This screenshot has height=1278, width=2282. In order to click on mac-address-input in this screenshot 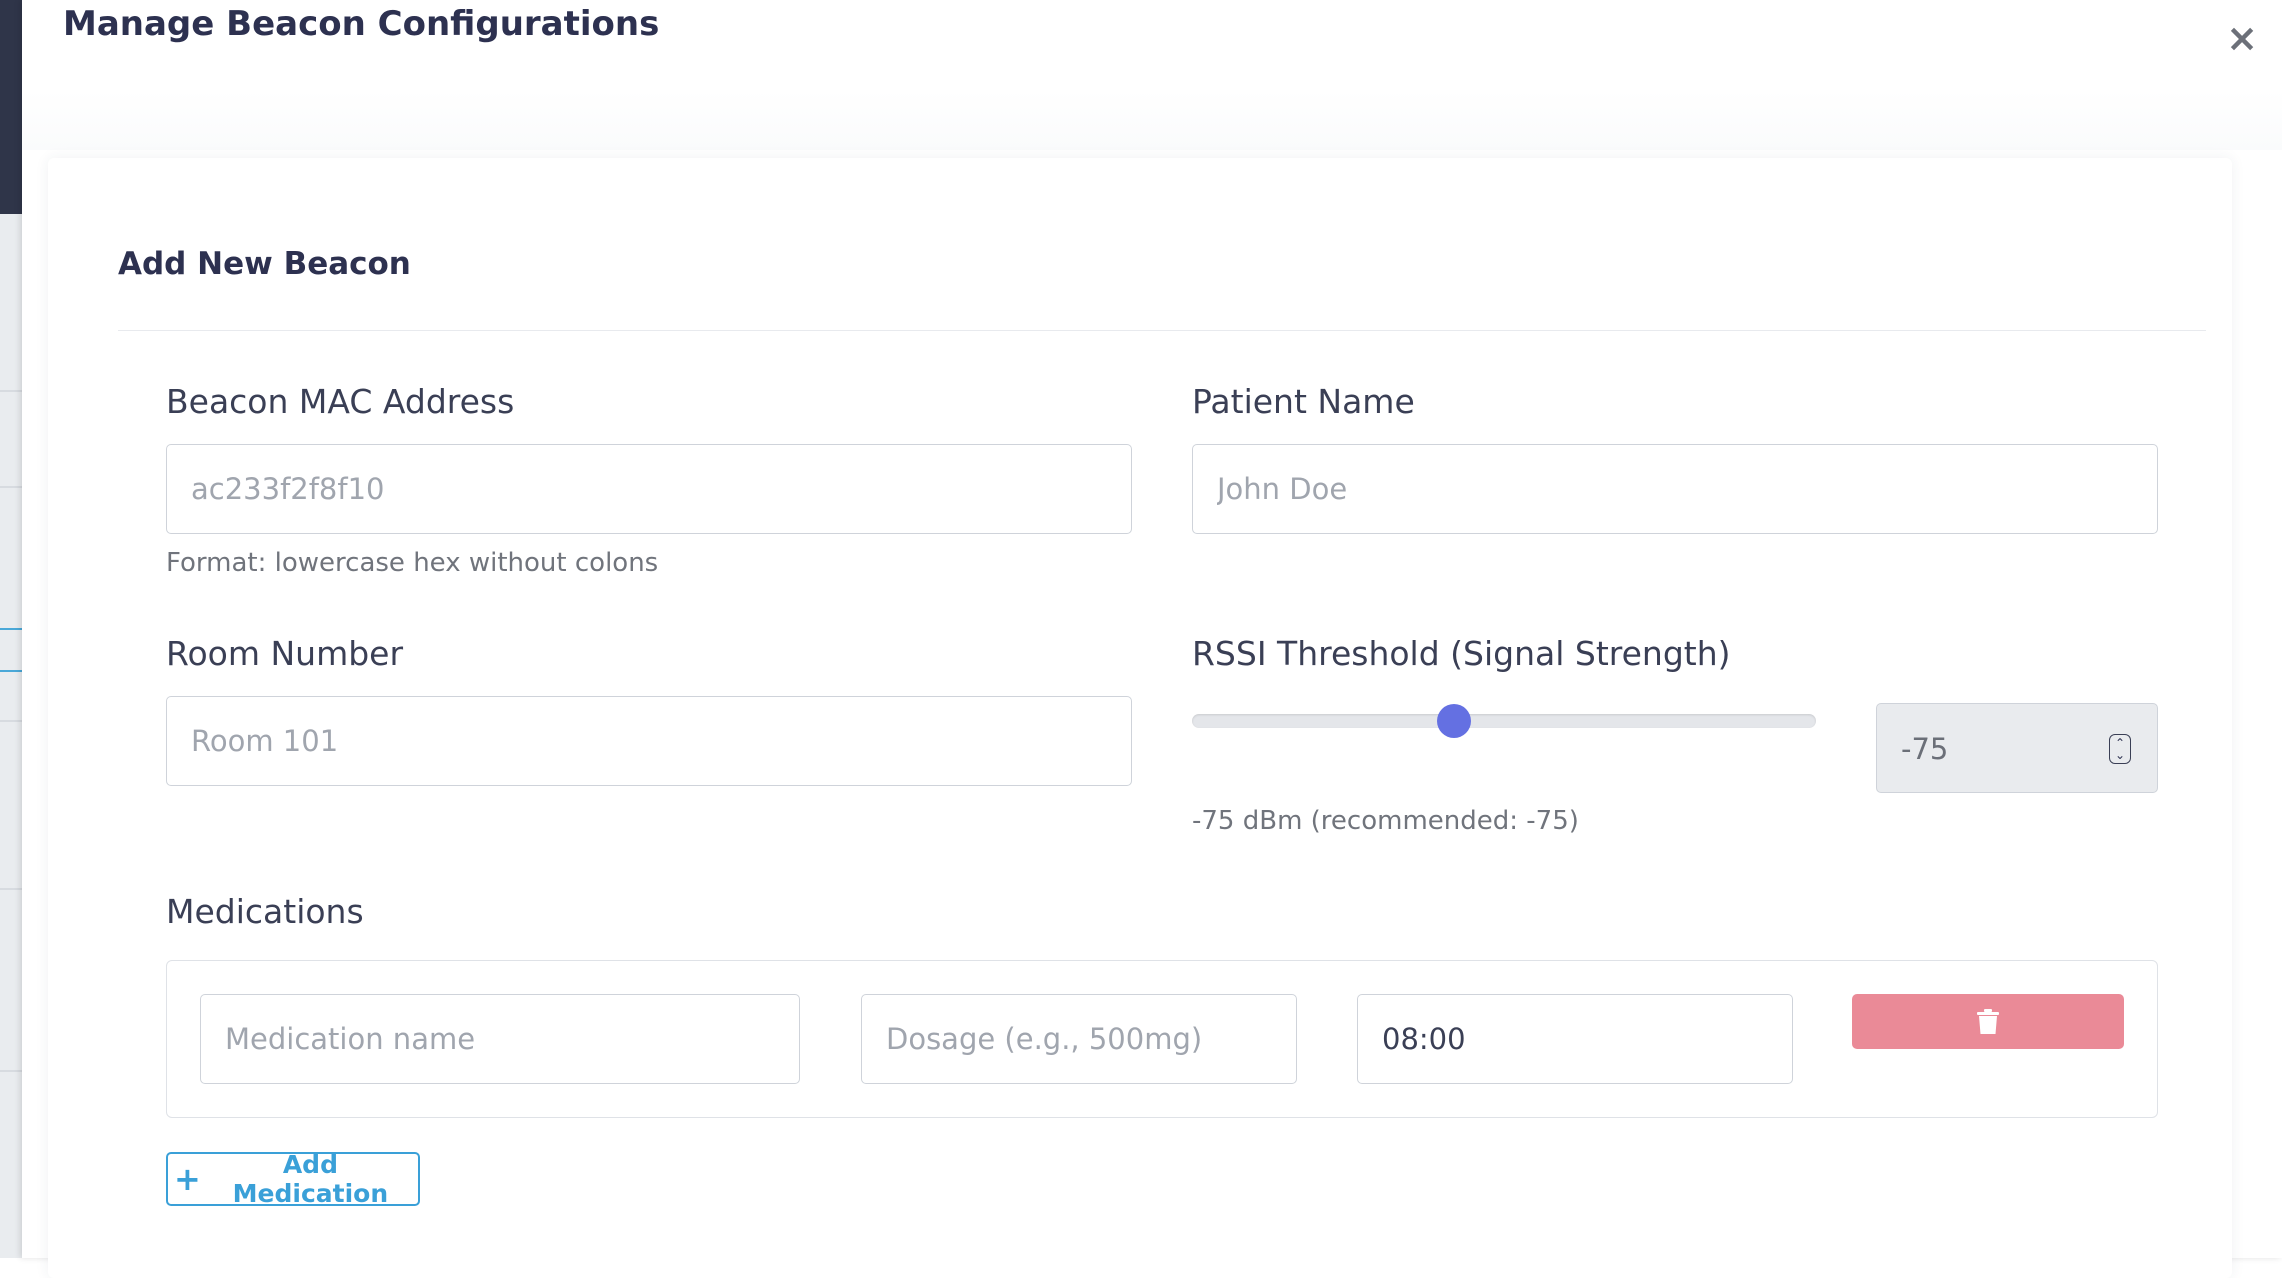, I will do `click(649, 489)`.